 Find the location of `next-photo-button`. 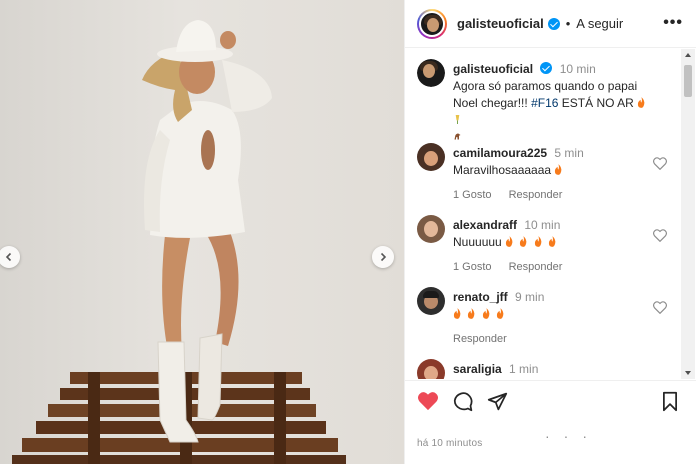

next-photo-button is located at coordinates (383, 257).